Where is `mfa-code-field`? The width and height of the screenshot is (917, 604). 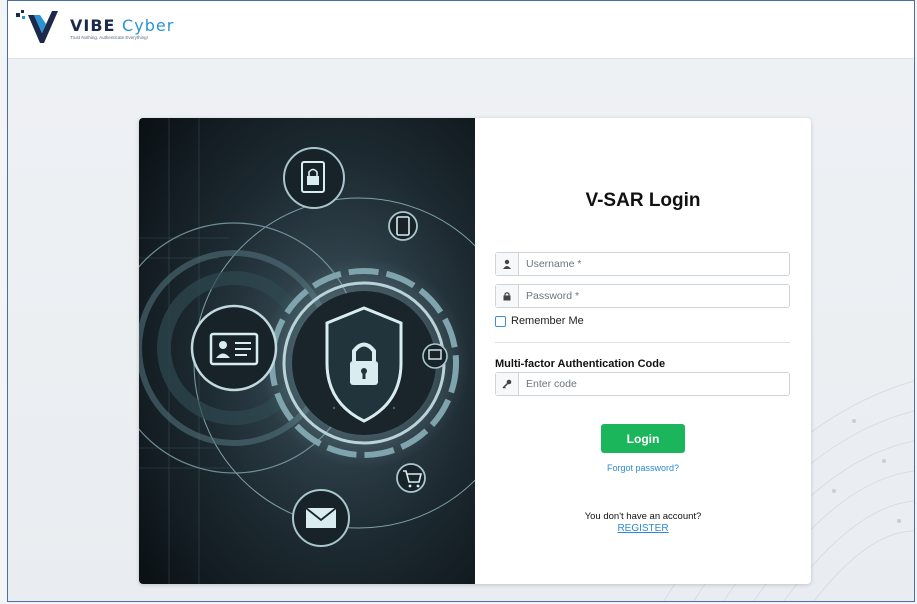
mfa-code-field is located at coordinates (642, 384).